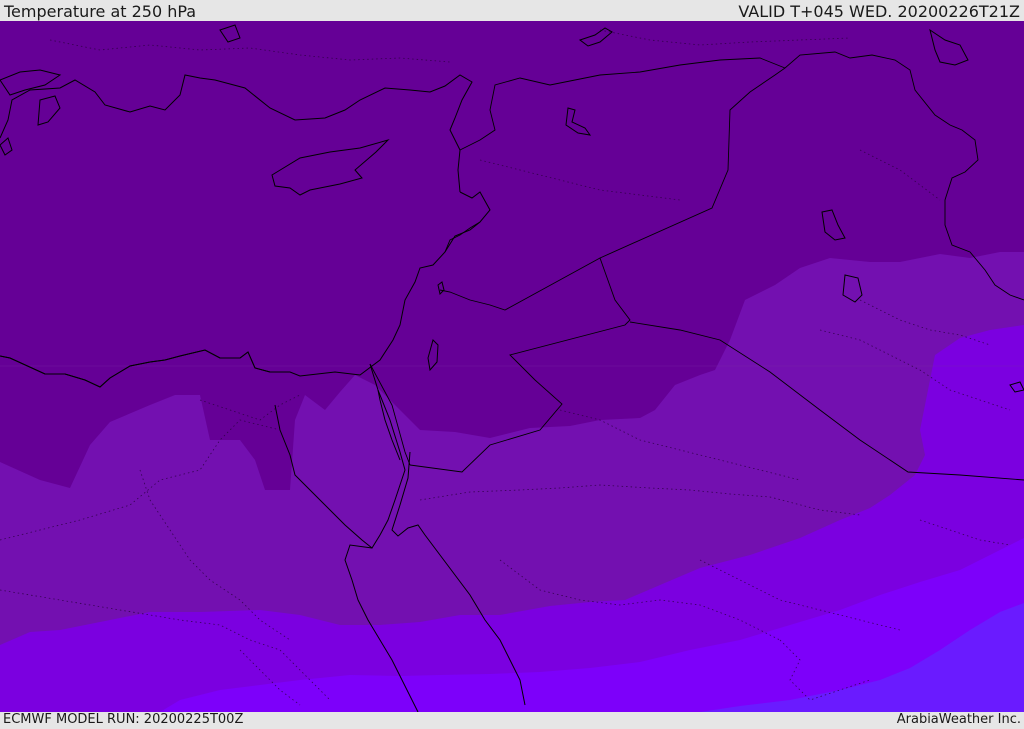 The image size is (1024, 729). Describe the element at coordinates (879, 11) in the screenshot. I see `valid-time: VALID T+045 WED. 20200226T21Z` at that location.